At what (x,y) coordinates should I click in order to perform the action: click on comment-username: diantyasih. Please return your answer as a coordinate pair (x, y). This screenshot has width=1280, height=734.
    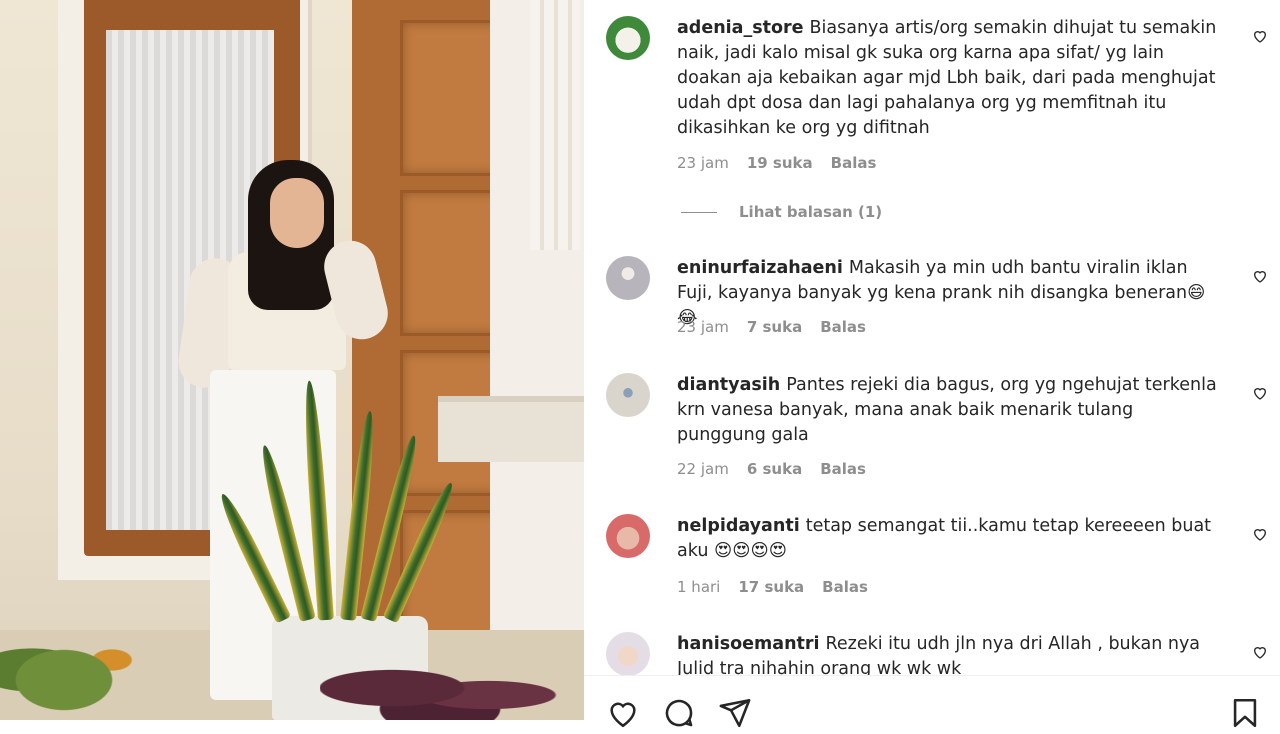
    Looking at the image, I should click on (728, 385).